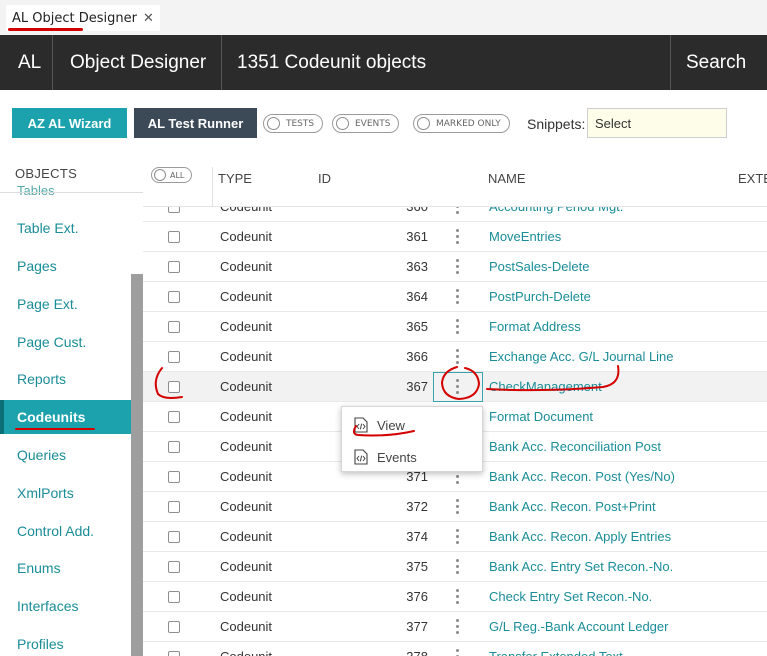  I want to click on table-row: Codeunit 377 G/L Reg.-Bank Account Ledger, so click(455, 627).